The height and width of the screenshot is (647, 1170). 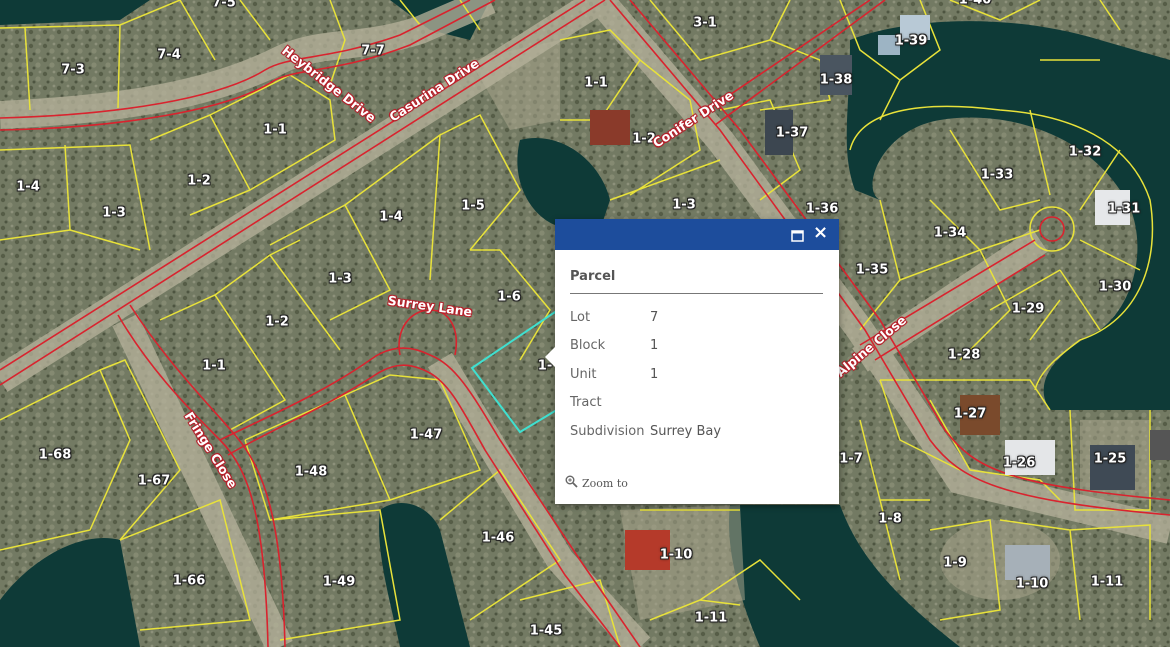 What do you see at coordinates (473, 206) in the screenshot?
I see `parcel-label: 1-5` at bounding box center [473, 206].